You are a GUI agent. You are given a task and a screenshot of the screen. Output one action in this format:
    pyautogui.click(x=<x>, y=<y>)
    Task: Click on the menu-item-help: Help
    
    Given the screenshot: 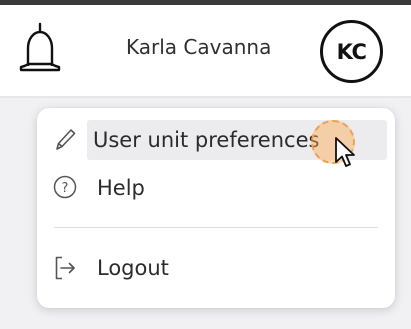 What is the action you would take?
    pyautogui.click(x=216, y=188)
    